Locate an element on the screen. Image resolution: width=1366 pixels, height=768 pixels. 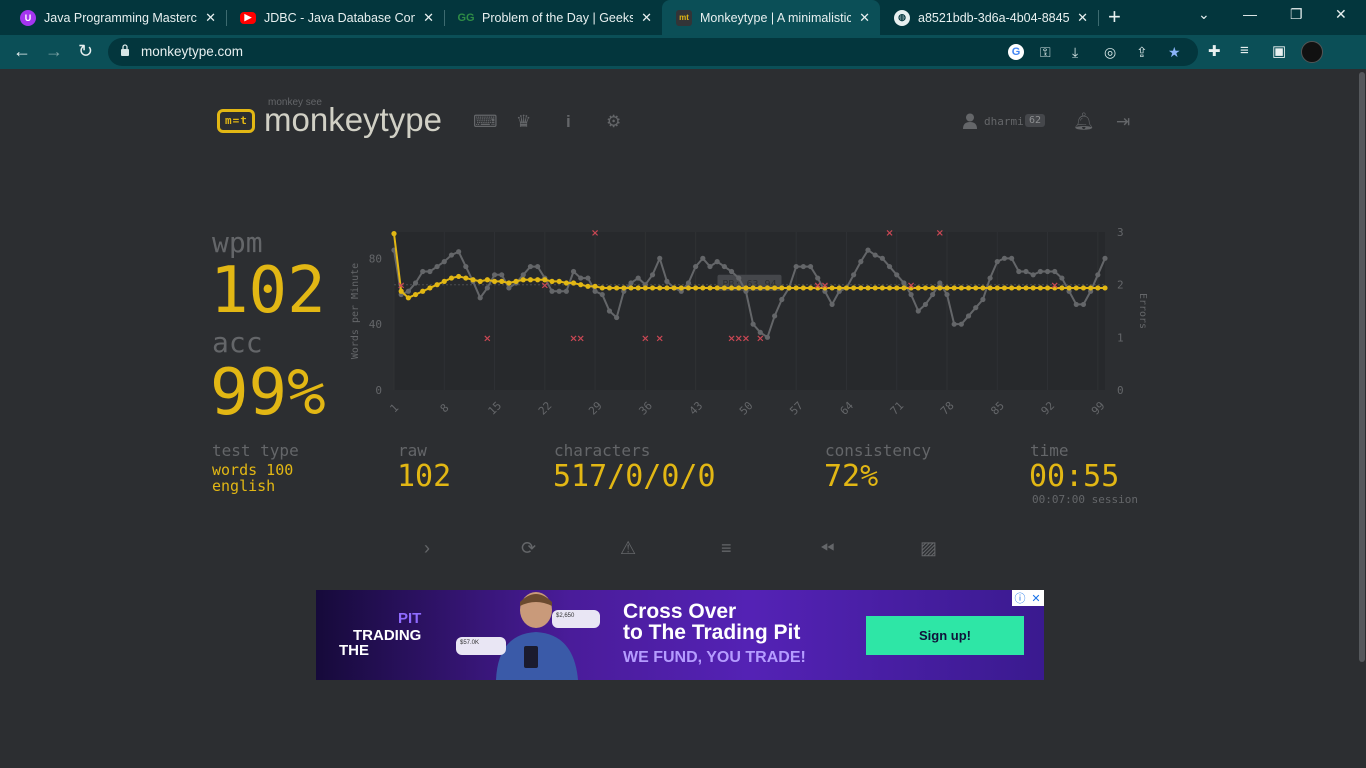
gear-icon: ⚙ is located at coordinates (613, 122).